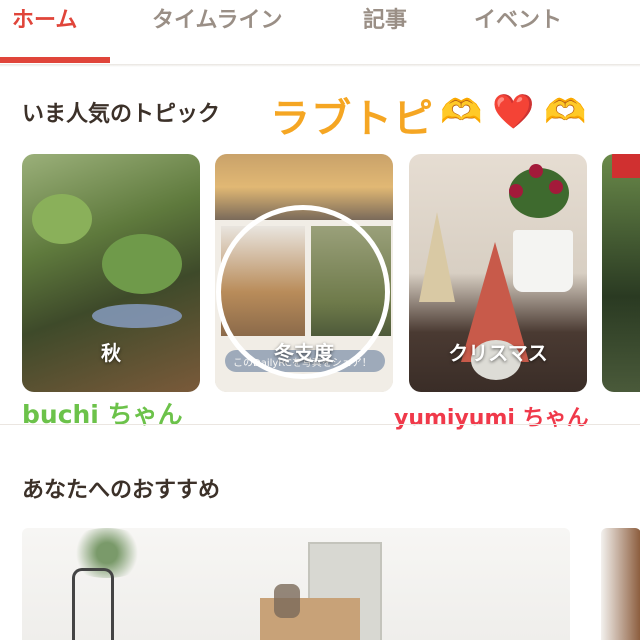  Describe the element at coordinates (217, 18) in the screenshot. I see `tab-timeline: タイムライン` at that location.